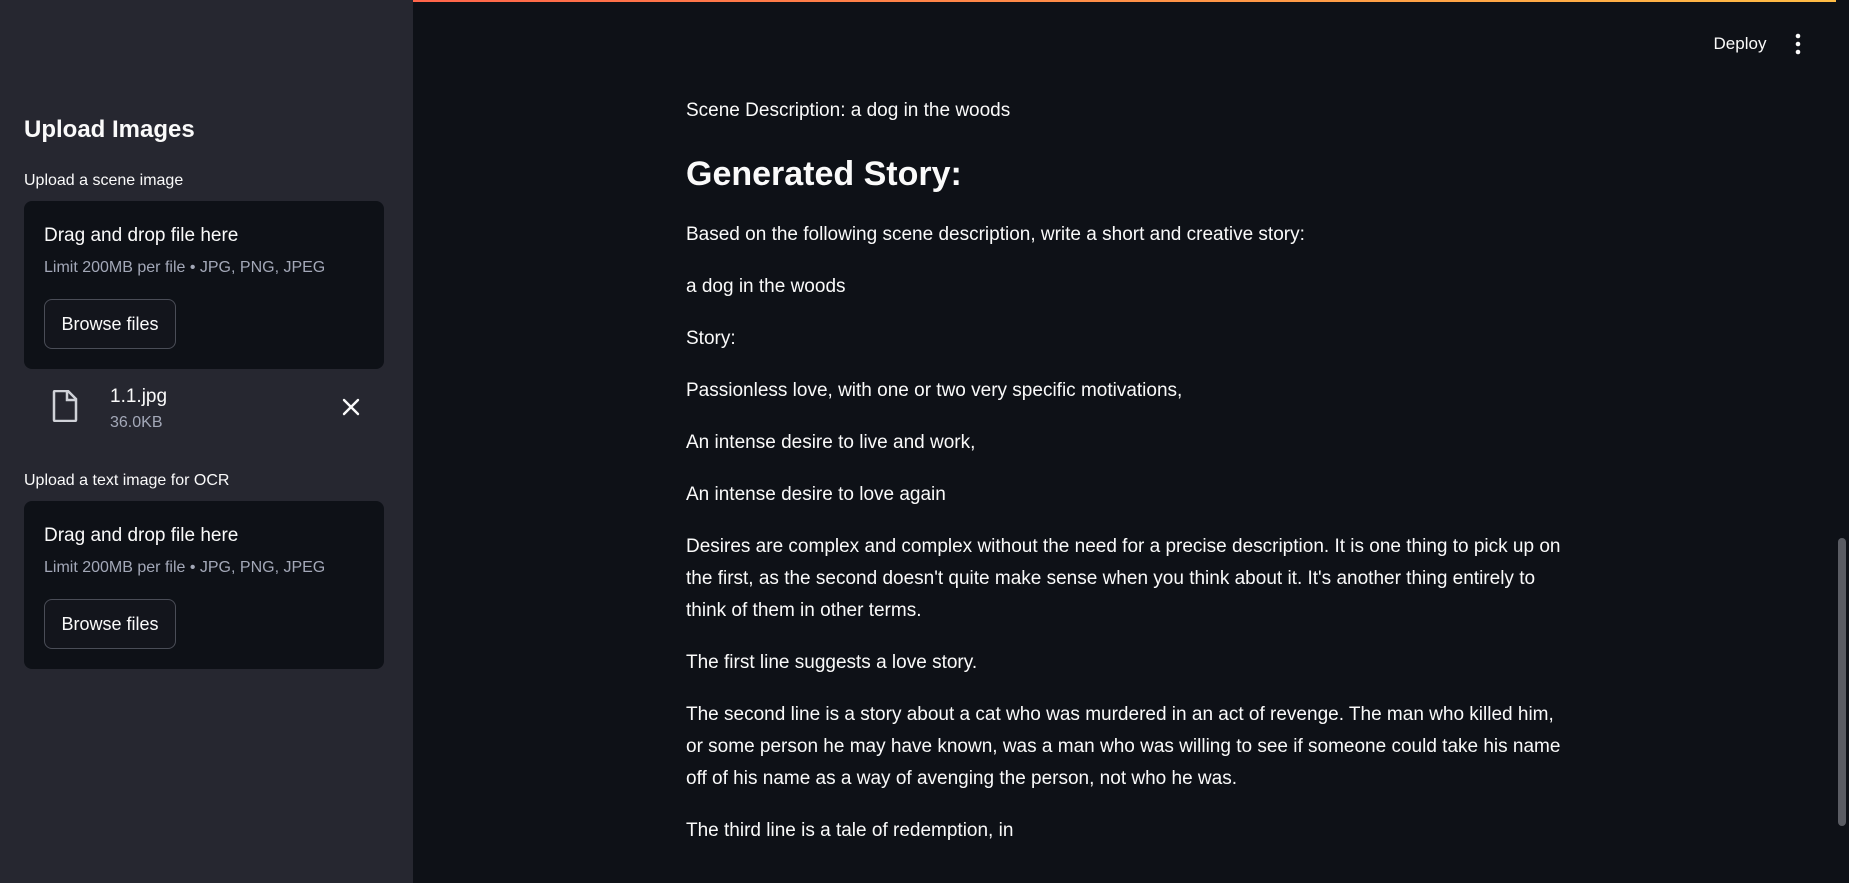 This screenshot has width=1849, height=883. I want to click on scene-dropzone-hint: Limit 200MB per file • JPG, PNG, JPEG, so click(185, 267).